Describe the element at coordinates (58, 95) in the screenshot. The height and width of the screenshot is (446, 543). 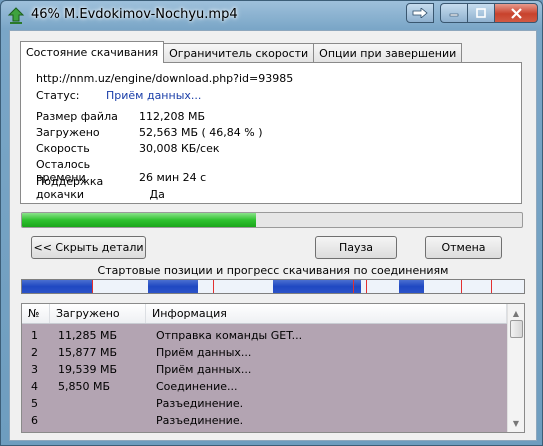
I see `status-label: Статус:` at that location.